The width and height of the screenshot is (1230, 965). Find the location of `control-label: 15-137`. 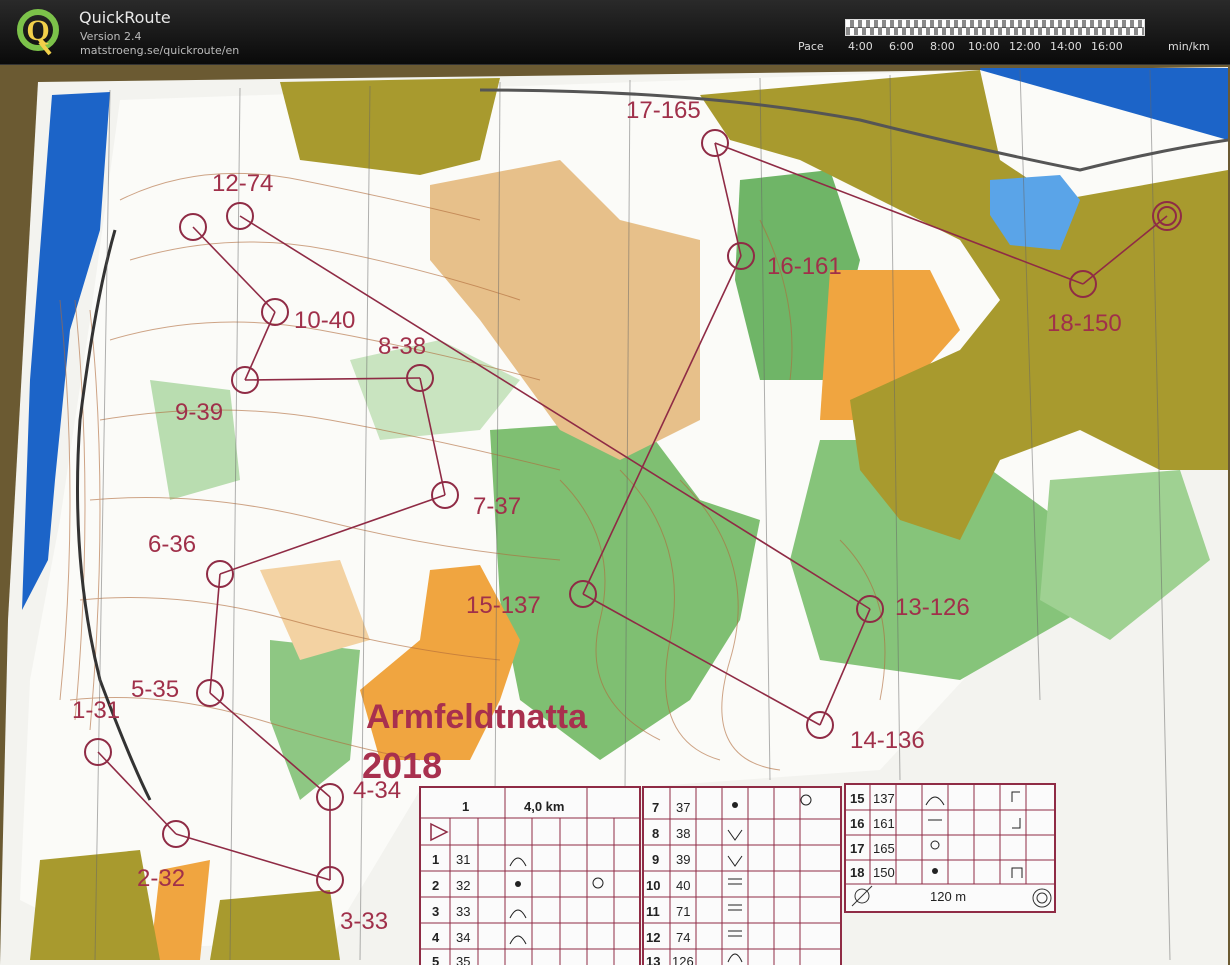

control-label: 15-137 is located at coordinates (503, 605).